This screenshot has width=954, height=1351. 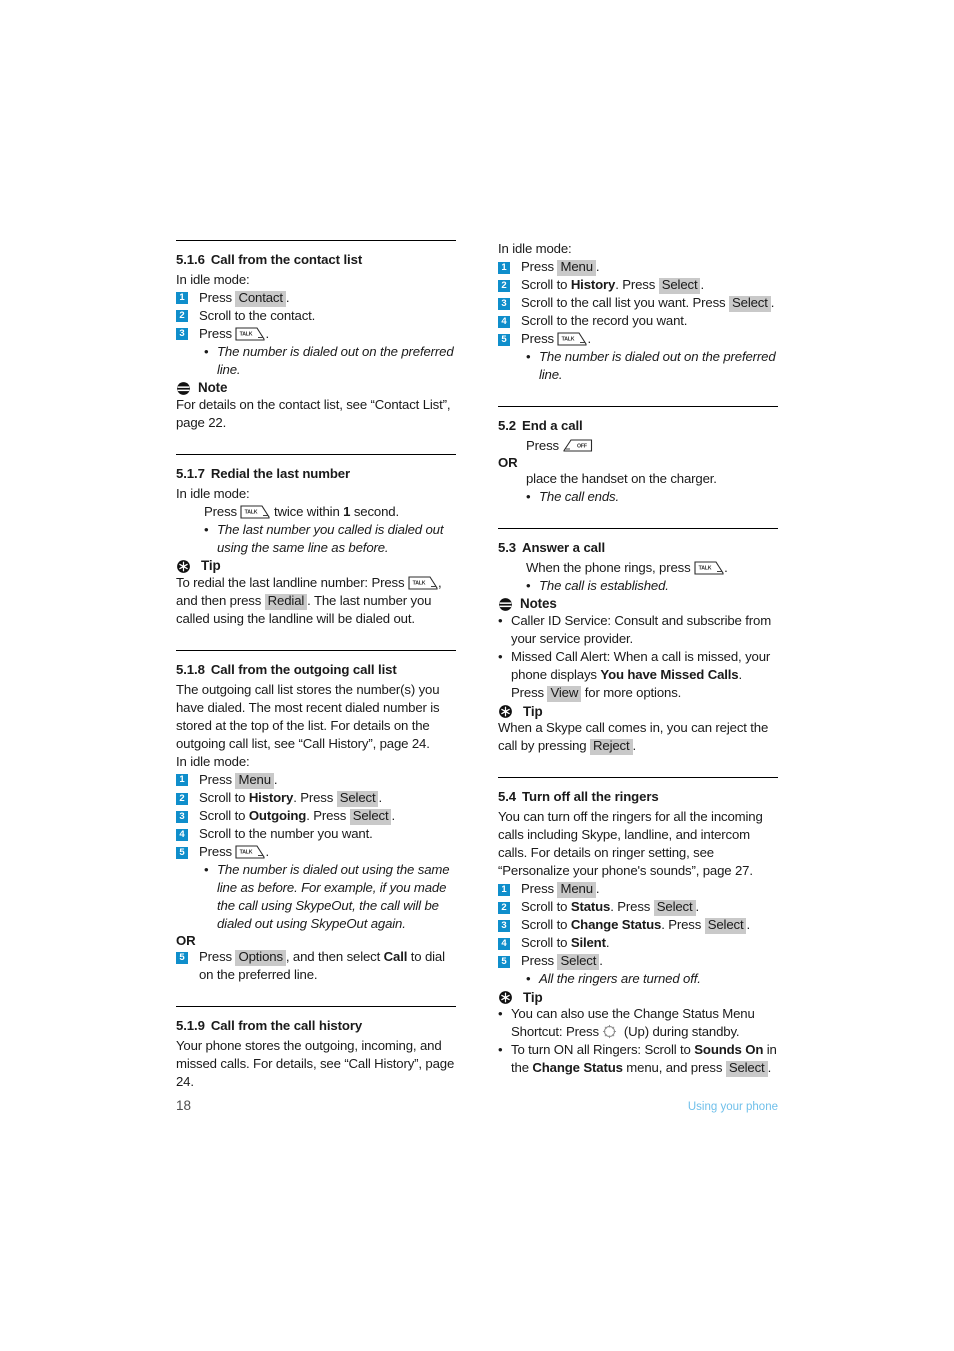 I want to click on tip-pre: To turn ON all Ringers: Scroll to, so click(x=603, y=1050).